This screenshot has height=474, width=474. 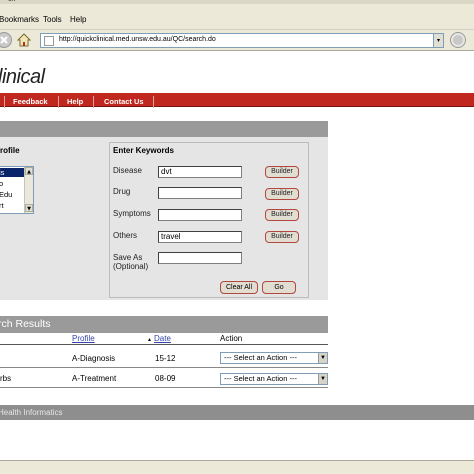 What do you see at coordinates (200, 215) in the screenshot?
I see `symptoms-input` at bounding box center [200, 215].